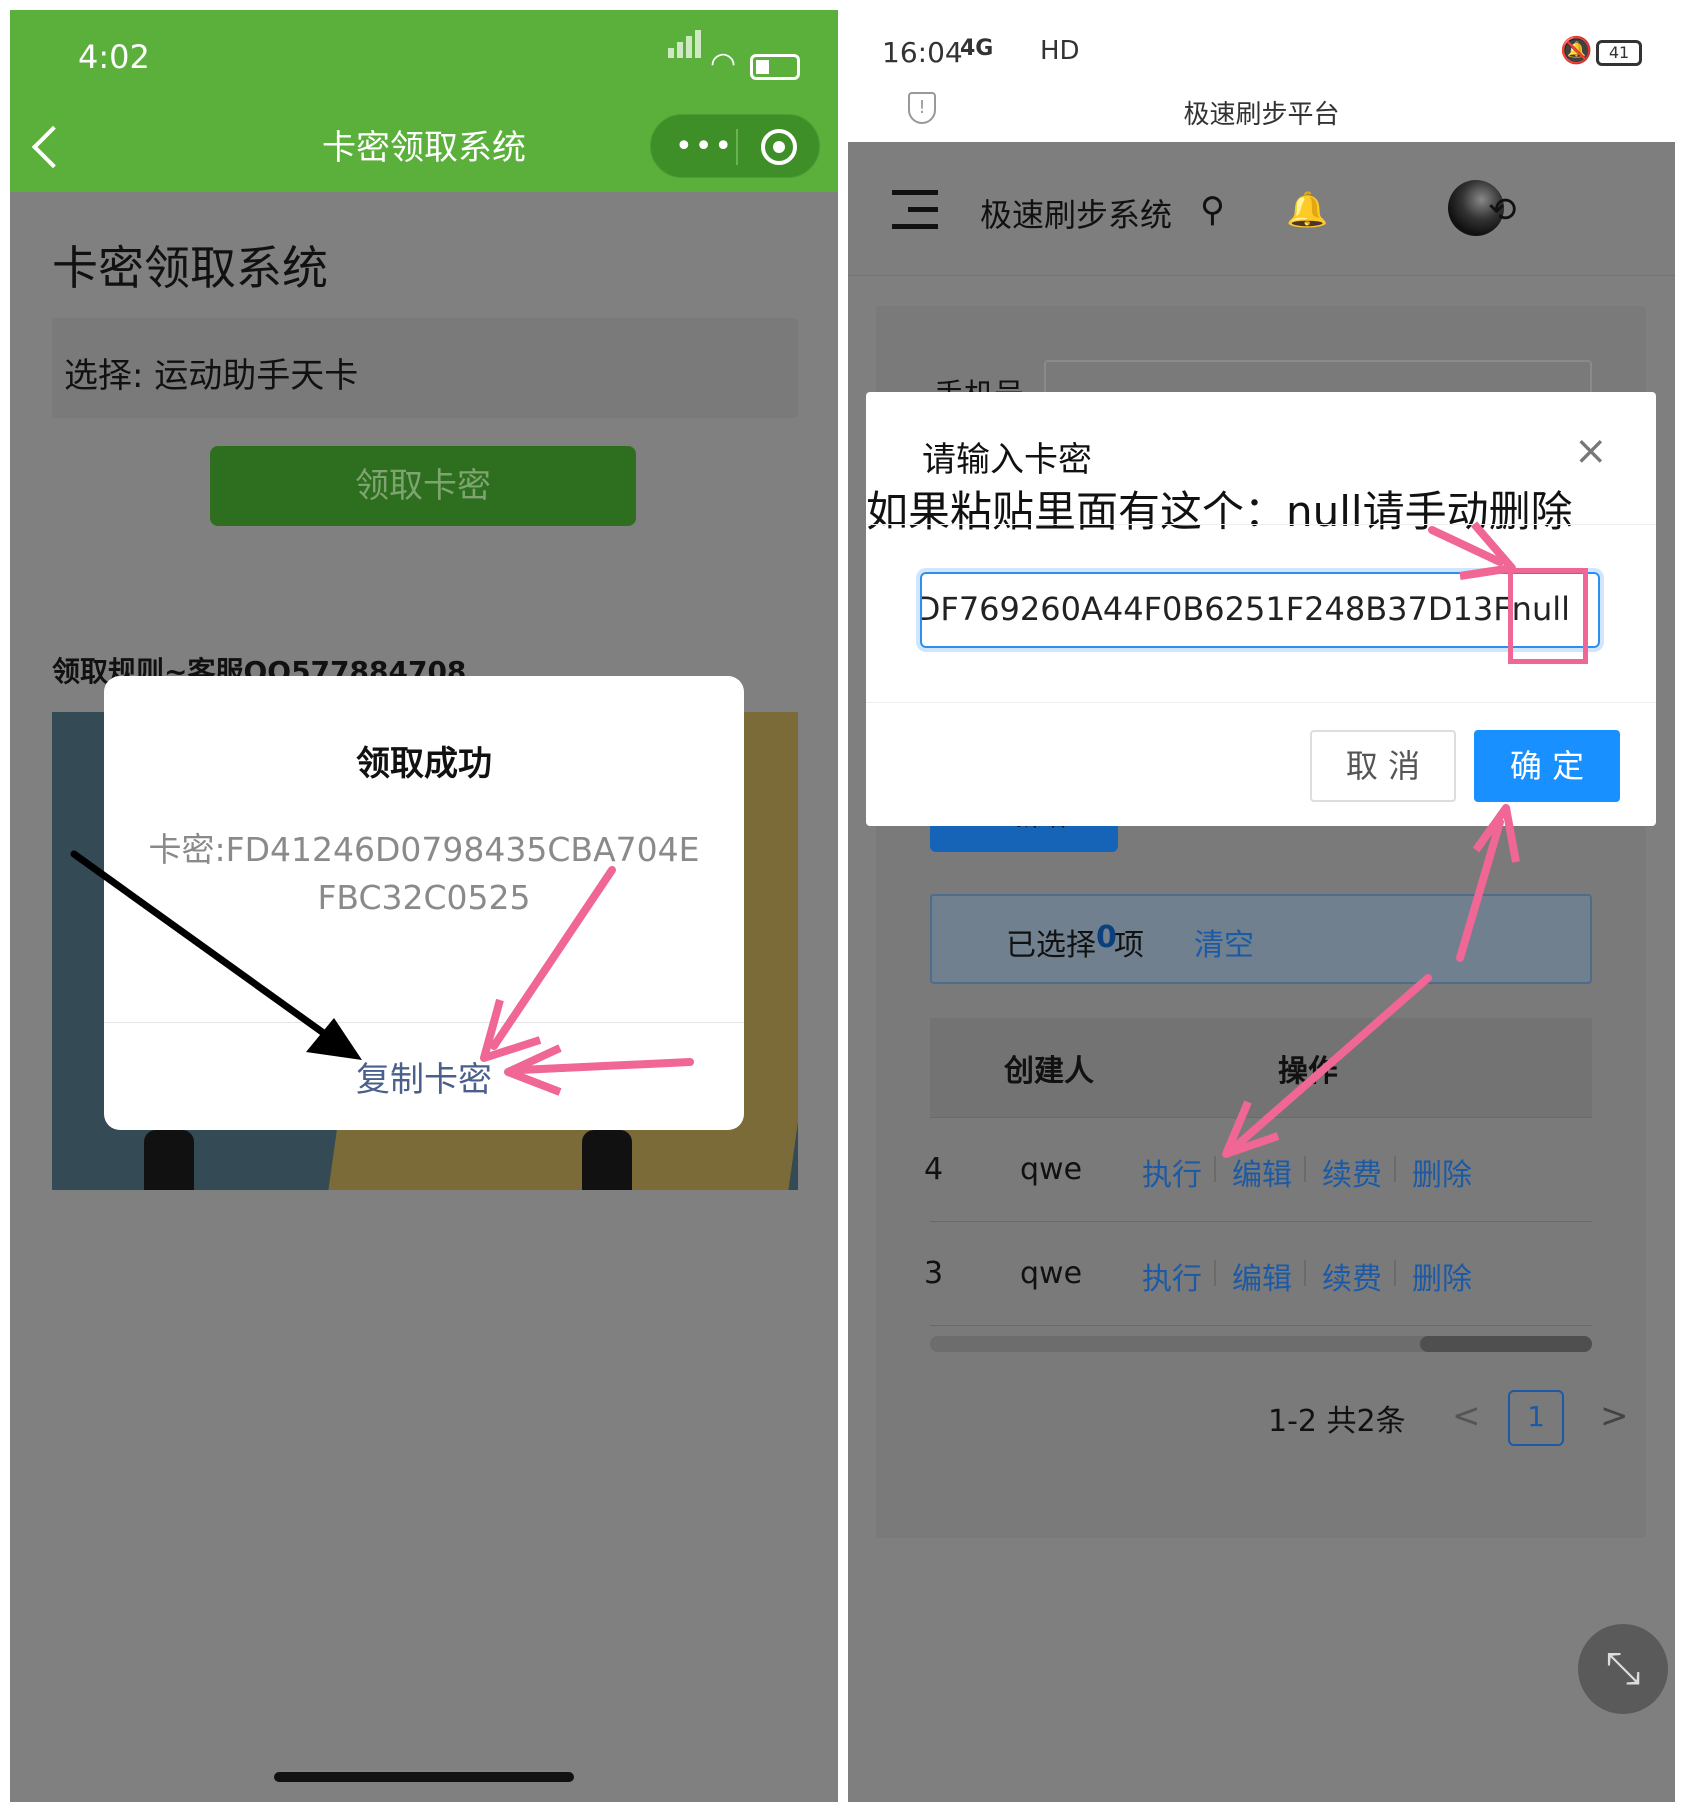 This screenshot has width=1685, height=1812. I want to click on card-type-select: 选择: 运动助手天卡, so click(425, 368).